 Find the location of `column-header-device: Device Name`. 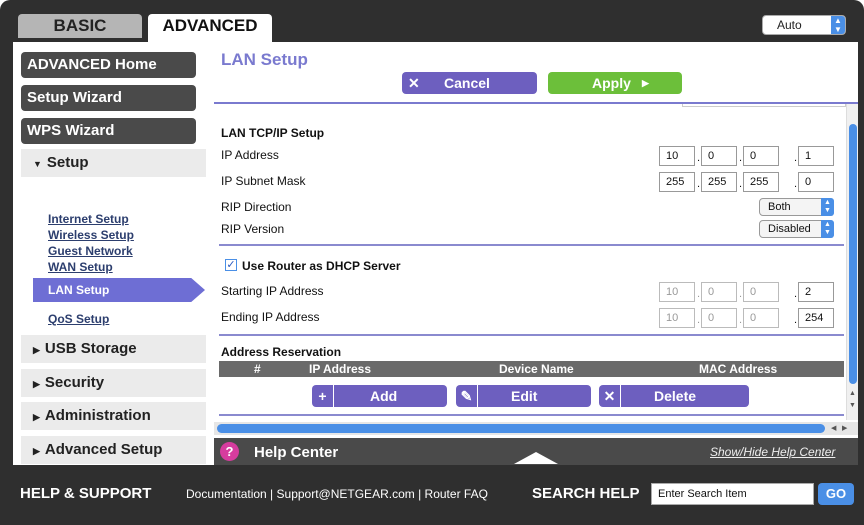

column-header-device: Device Name is located at coordinates (536, 369).